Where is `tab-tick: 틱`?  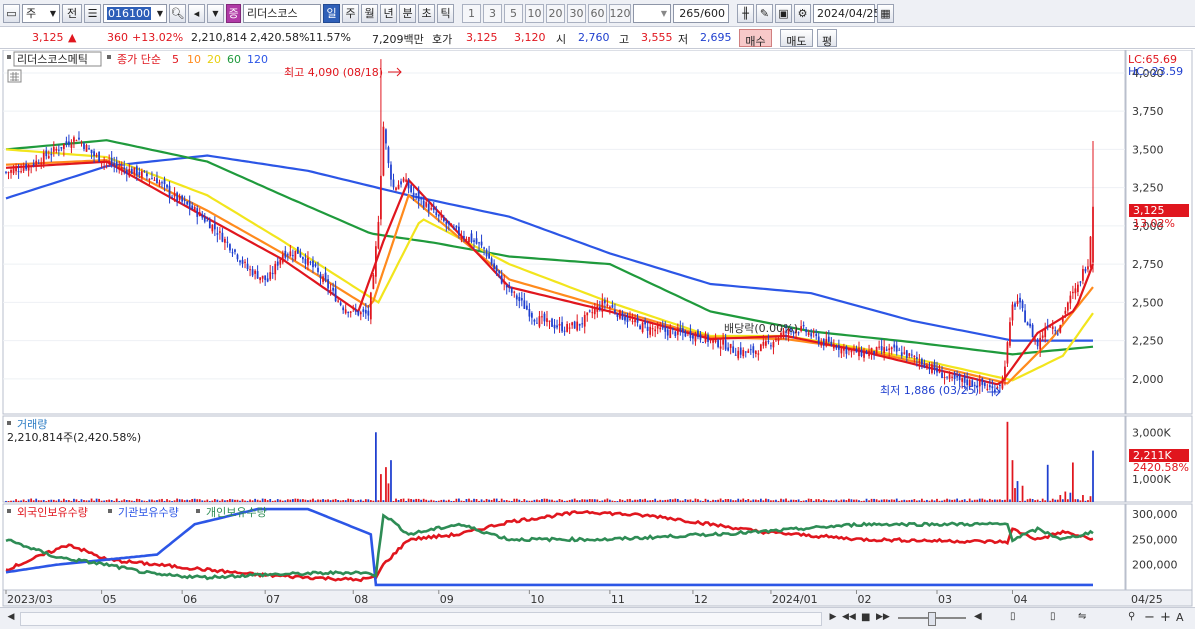
tab-tick: 틱 is located at coordinates (445, 13).